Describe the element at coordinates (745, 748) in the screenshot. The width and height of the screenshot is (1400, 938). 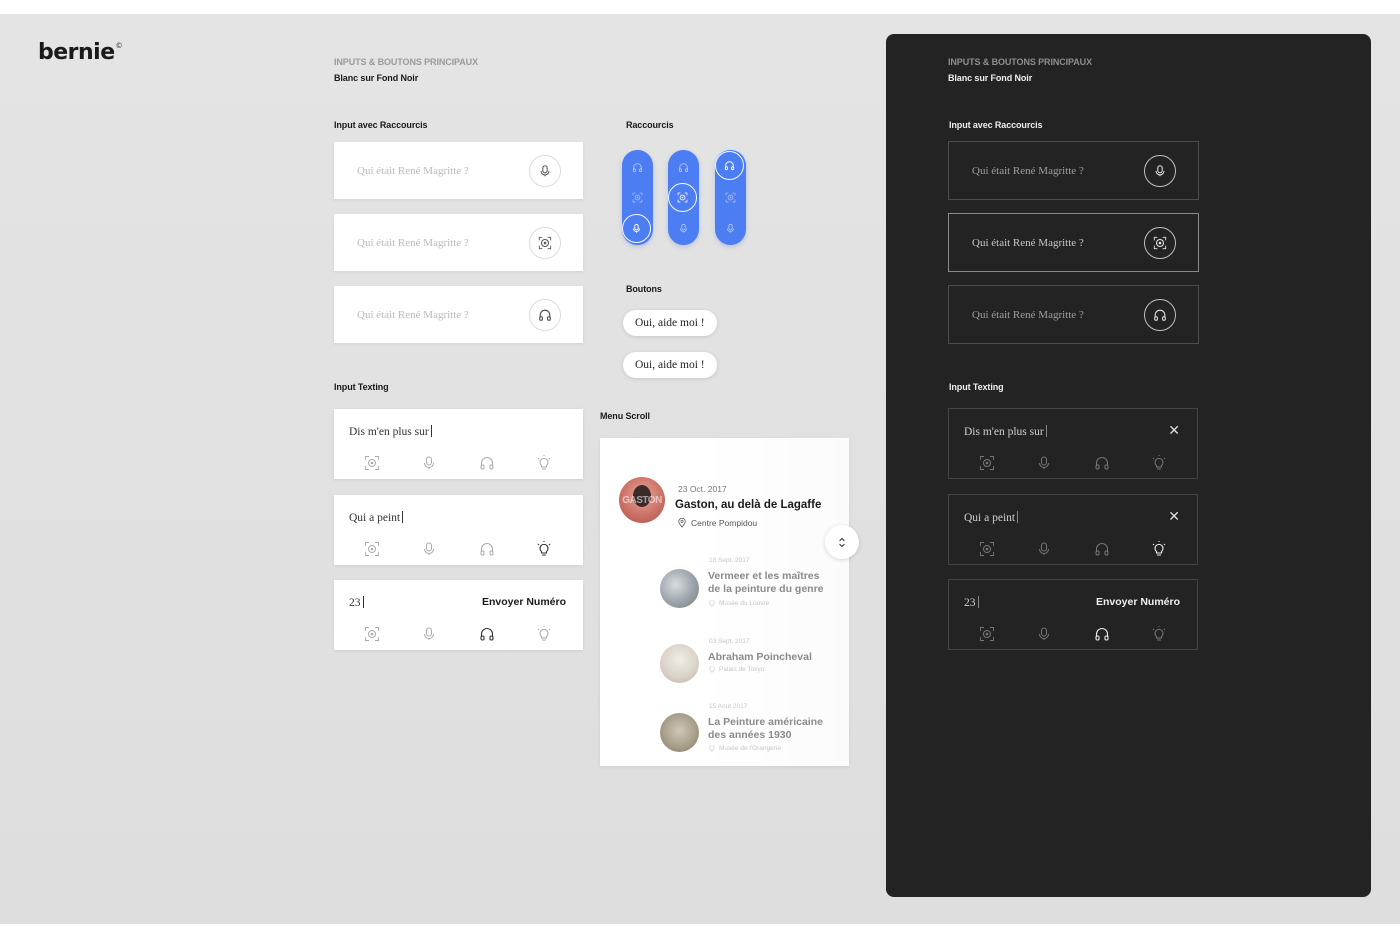
I see `item-place: Musée de l'Orangerie` at that location.